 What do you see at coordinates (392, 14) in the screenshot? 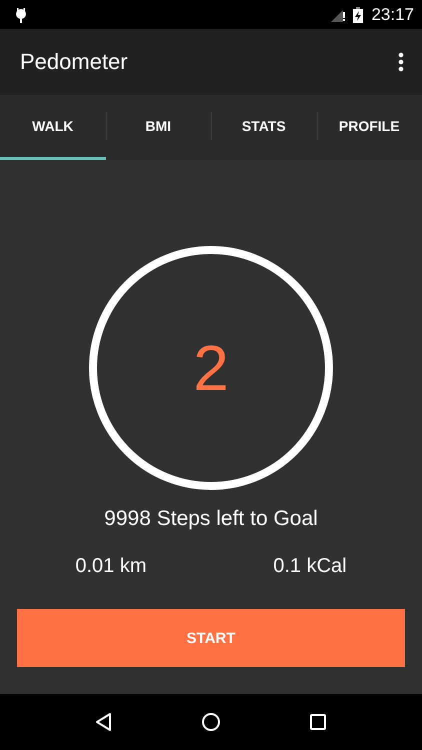
I see `status-time: 23:17` at bounding box center [392, 14].